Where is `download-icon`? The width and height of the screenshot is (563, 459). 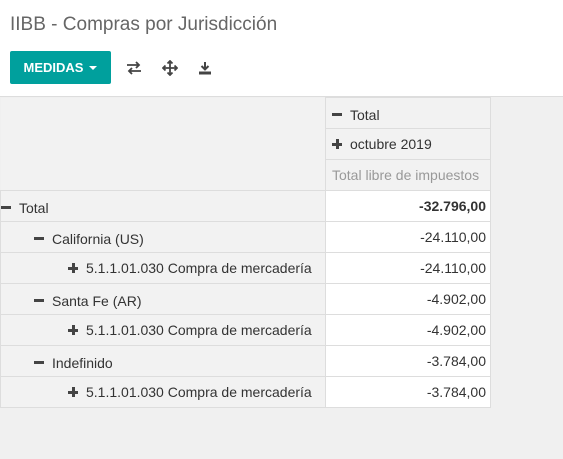 download-icon is located at coordinates (205, 68).